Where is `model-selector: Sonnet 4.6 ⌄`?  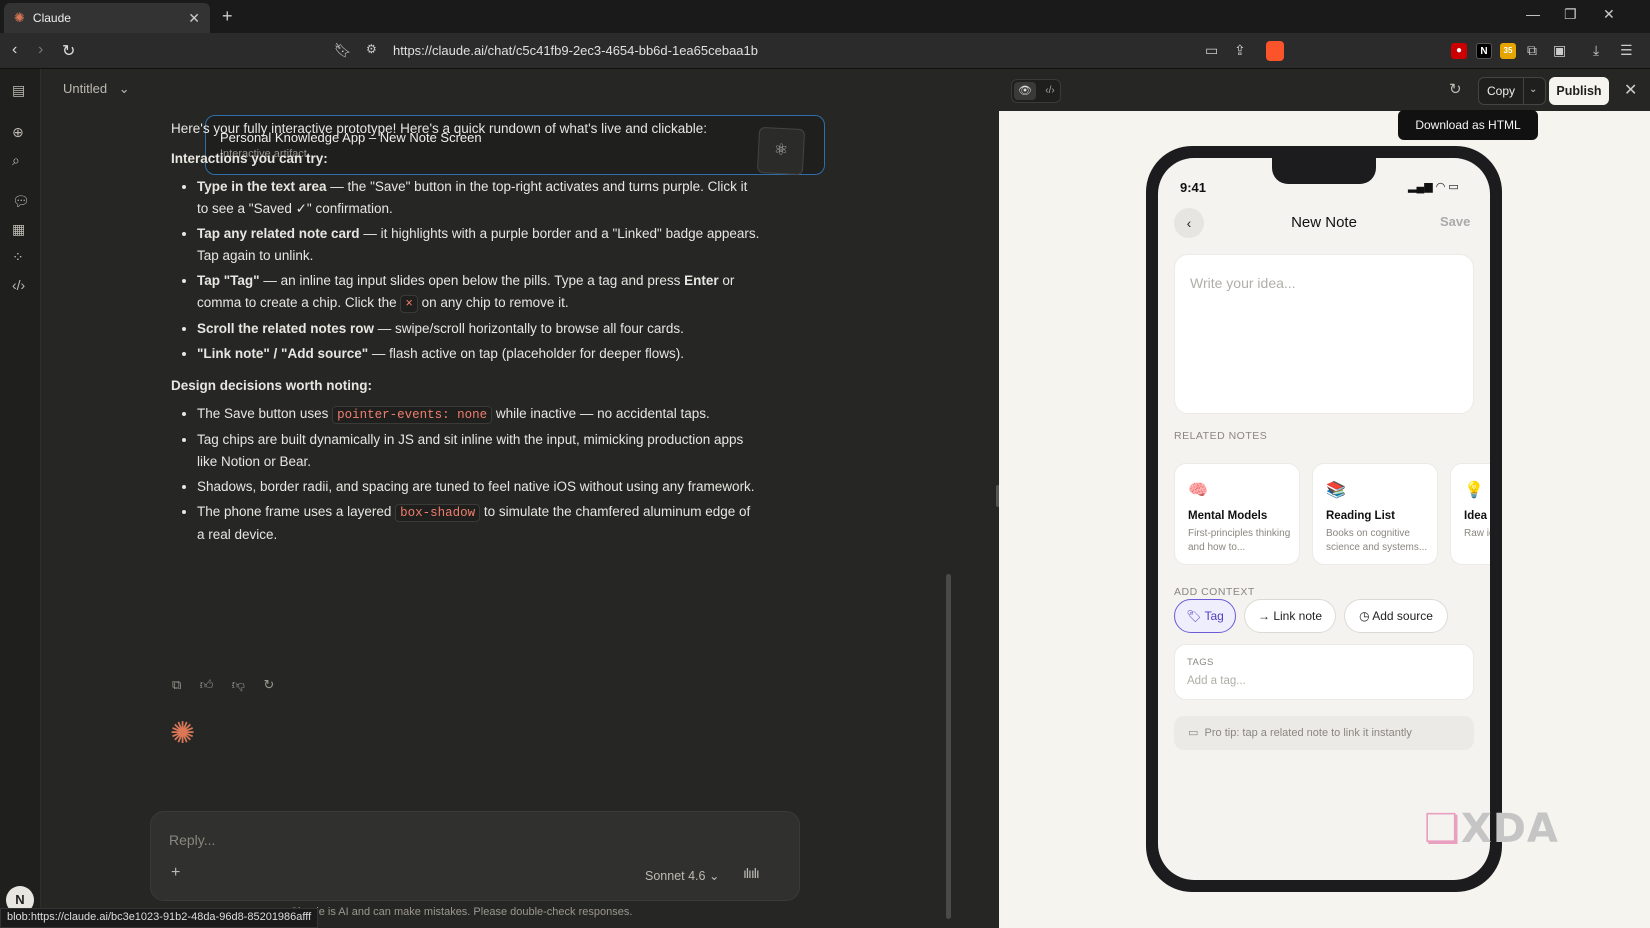
model-selector: Sonnet 4.6 ⌄ is located at coordinates (682, 875).